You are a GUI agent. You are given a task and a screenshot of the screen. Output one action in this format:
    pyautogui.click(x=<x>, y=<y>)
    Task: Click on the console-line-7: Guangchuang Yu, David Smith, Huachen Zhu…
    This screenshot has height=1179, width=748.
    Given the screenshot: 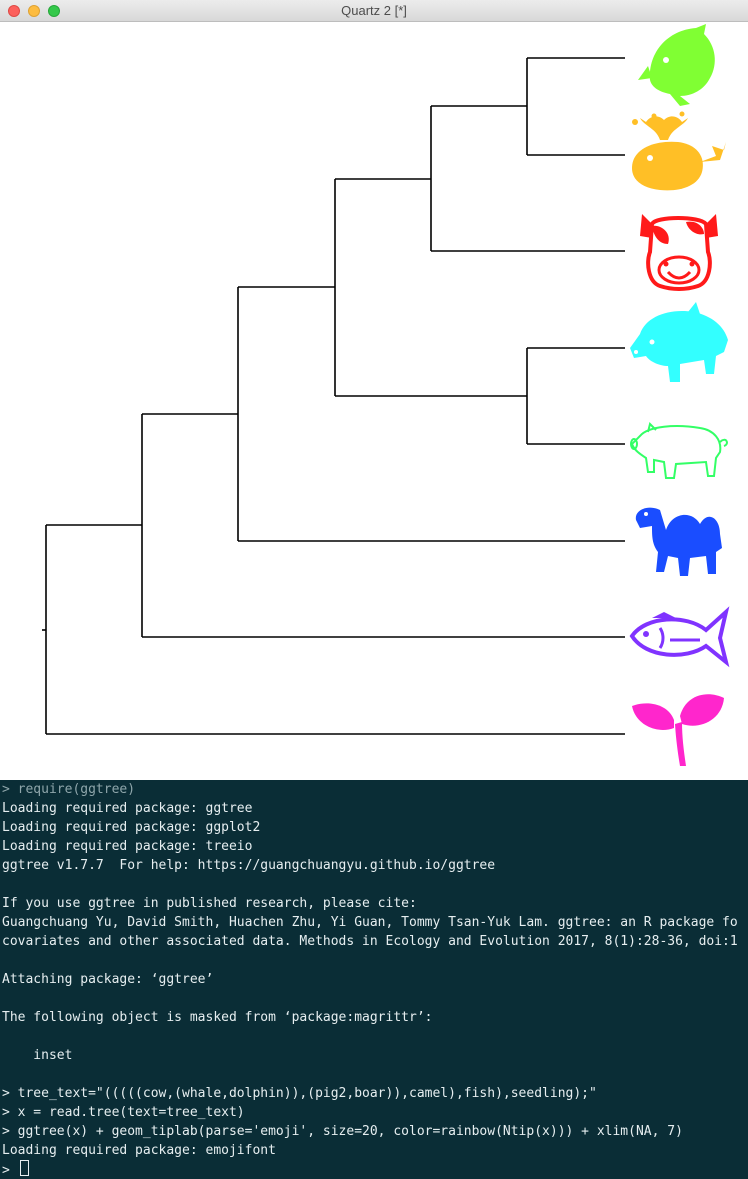 What is the action you would take?
    pyautogui.click(x=370, y=922)
    